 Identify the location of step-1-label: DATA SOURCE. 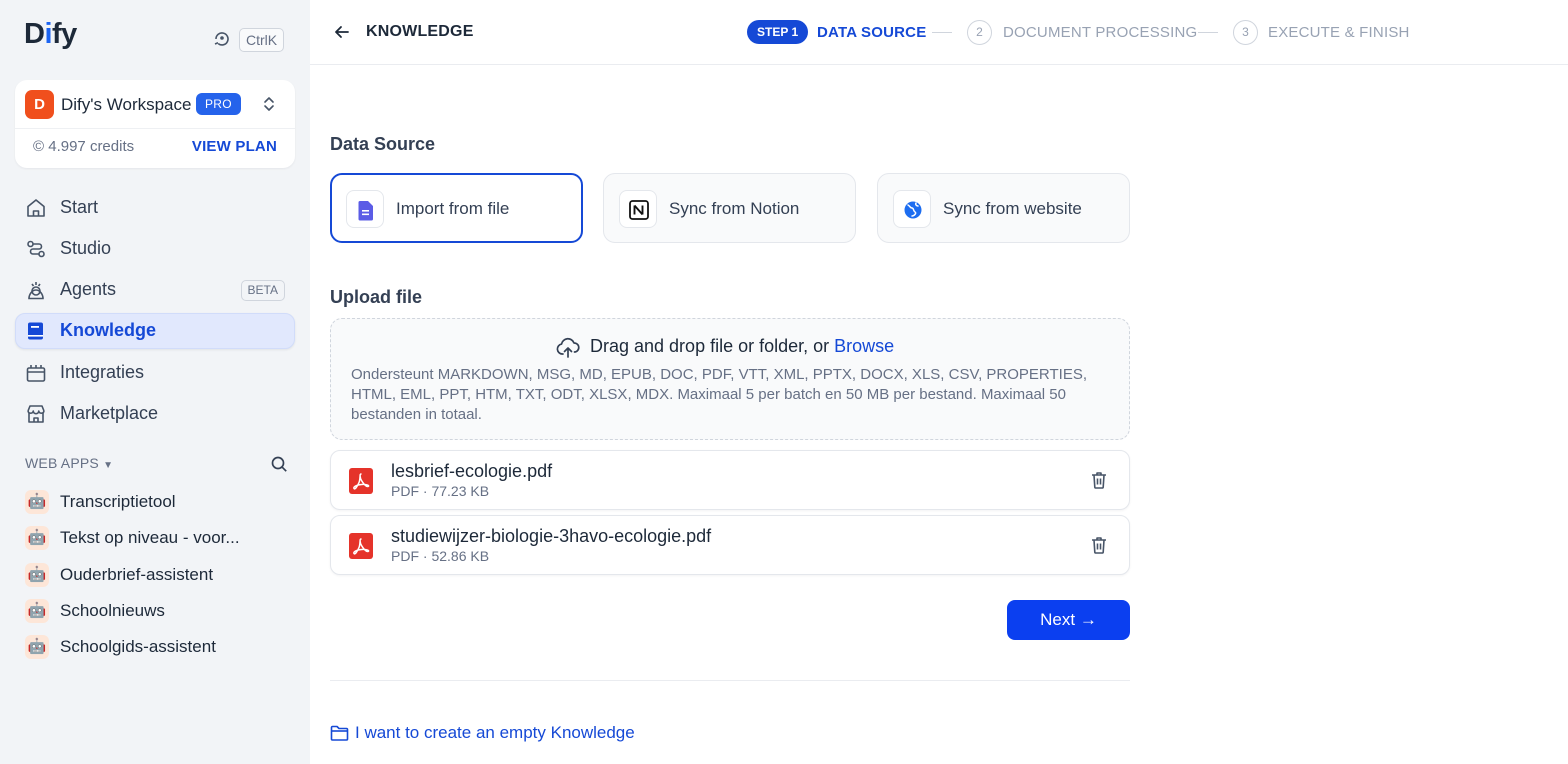
(872, 32).